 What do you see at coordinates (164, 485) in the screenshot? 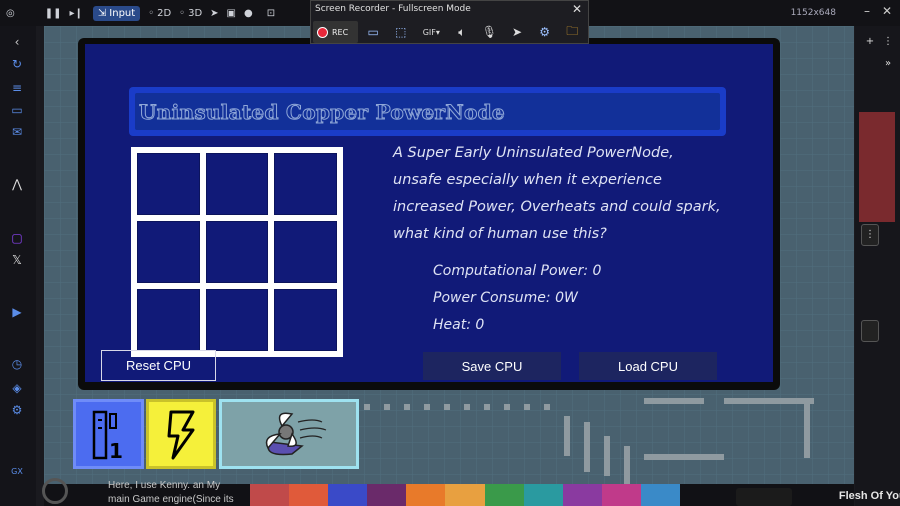
I see `feed-text-line1: Here, I use Kenny. an My` at bounding box center [164, 485].